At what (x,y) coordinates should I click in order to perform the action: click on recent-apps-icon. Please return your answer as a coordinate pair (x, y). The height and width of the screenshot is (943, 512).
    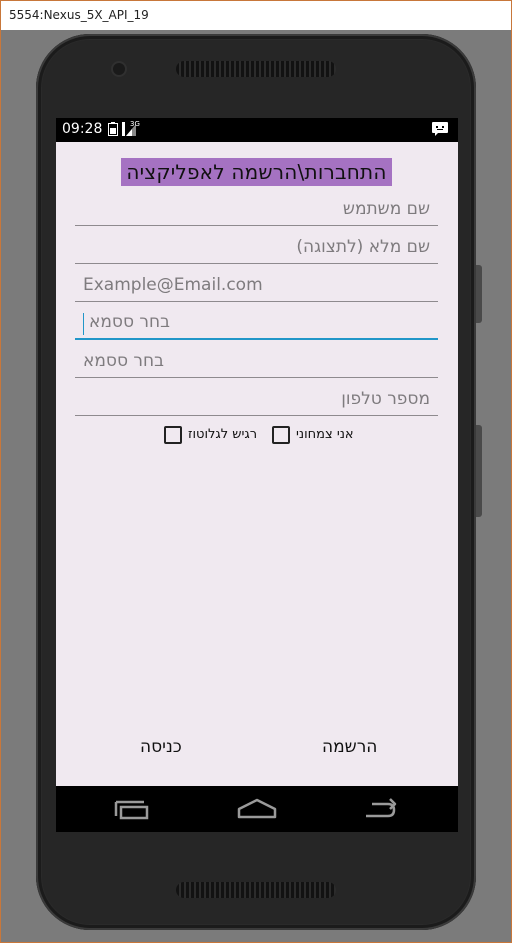
    Looking at the image, I should click on (134, 809).